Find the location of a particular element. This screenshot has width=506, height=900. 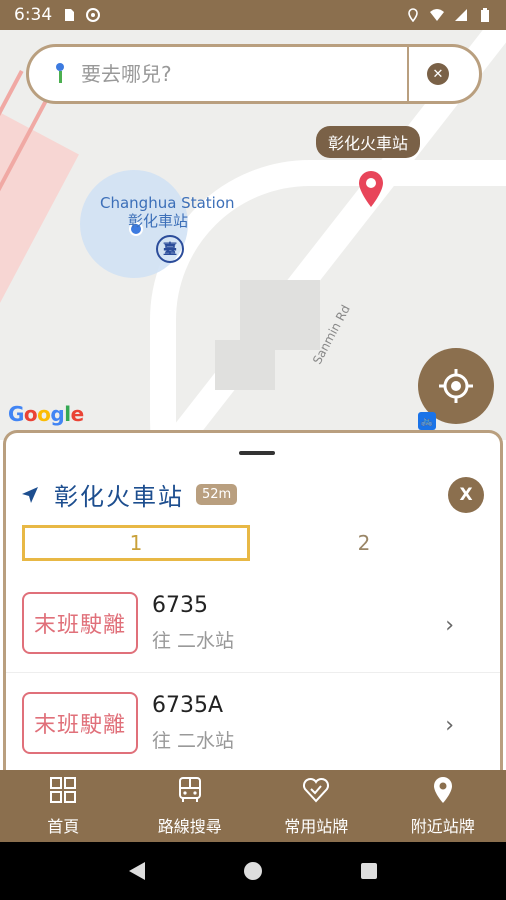

home-icon is located at coordinates (252, 871).